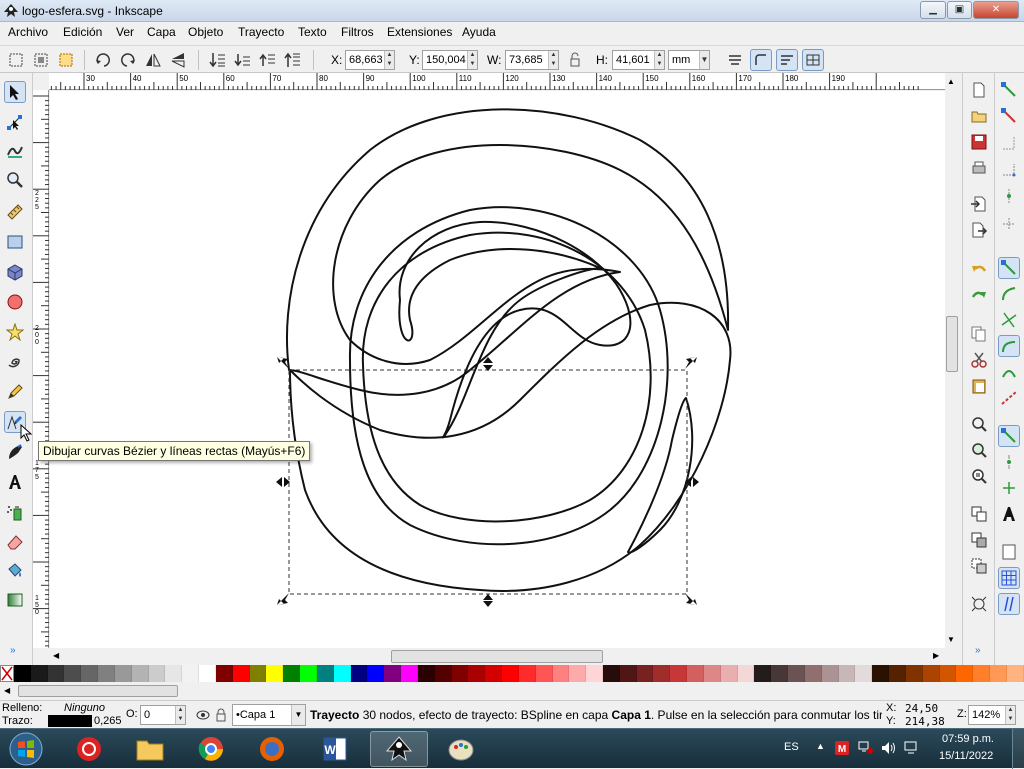 Image resolution: width=1024 pixels, height=769 pixels. What do you see at coordinates (205, 32) in the screenshot?
I see `menu-objeto: Objeto` at bounding box center [205, 32].